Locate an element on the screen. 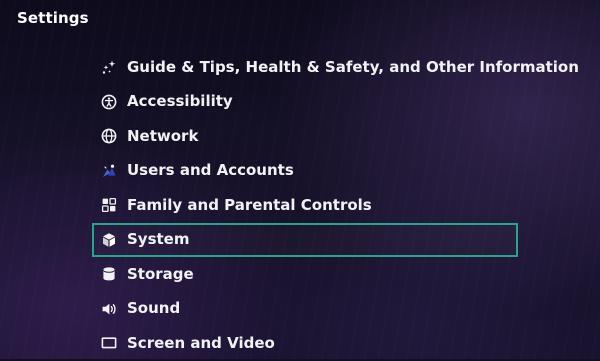 The height and width of the screenshot is (361, 600). menu-item-accessibility: Accessibility is located at coordinates (305, 102).